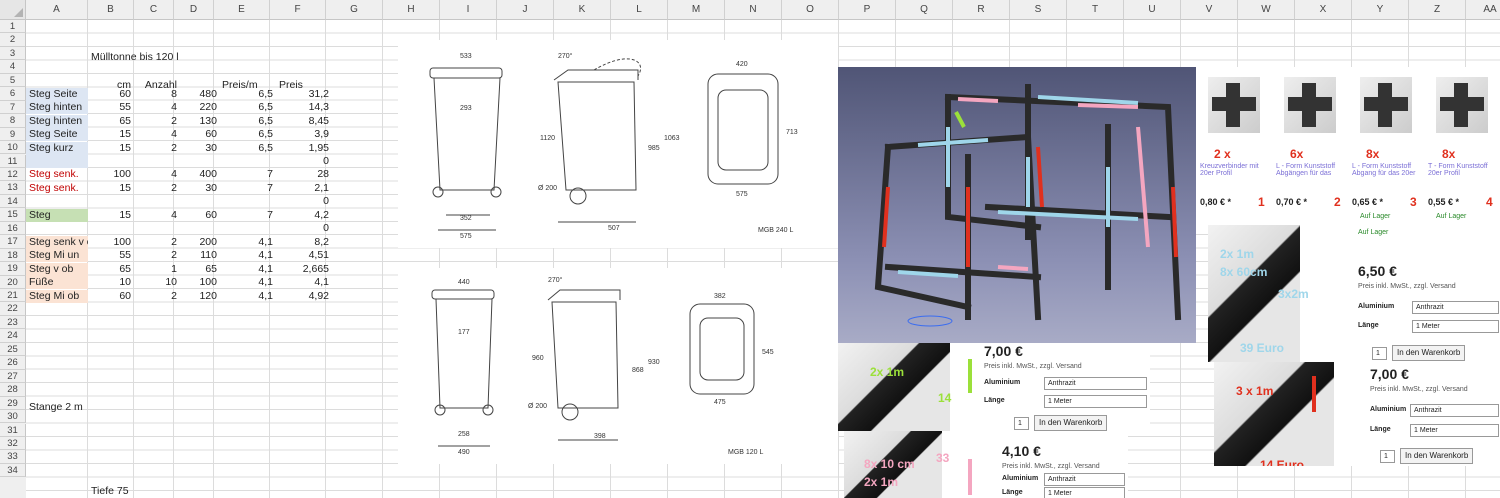 The width and height of the screenshot is (1500, 498). I want to click on cell-e6: 6,5, so click(248, 94).